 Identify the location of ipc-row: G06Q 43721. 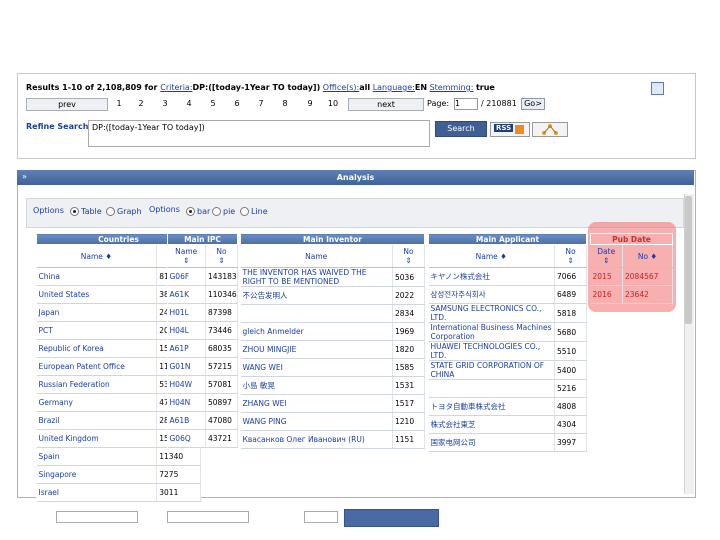
(202, 438).